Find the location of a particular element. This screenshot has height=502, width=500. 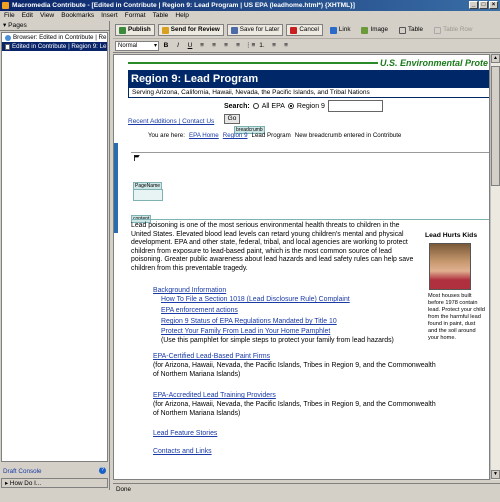

editable-region-box is located at coordinates (310, 183).